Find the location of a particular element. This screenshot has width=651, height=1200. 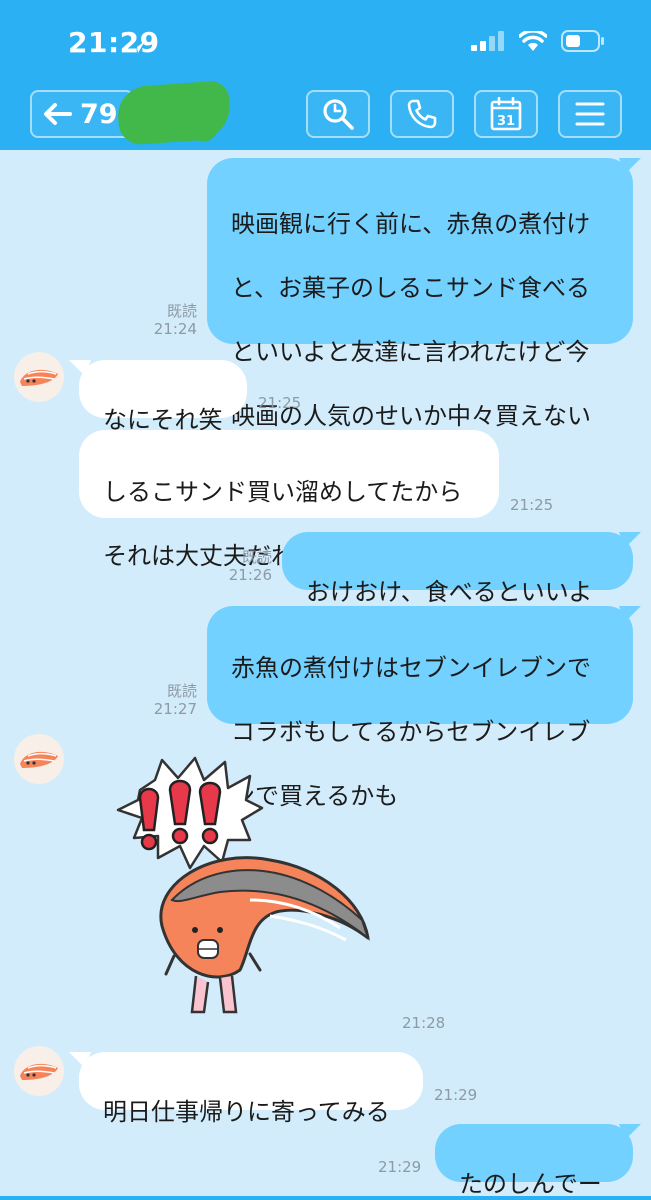

input-bar-edge is located at coordinates (325, 1198).